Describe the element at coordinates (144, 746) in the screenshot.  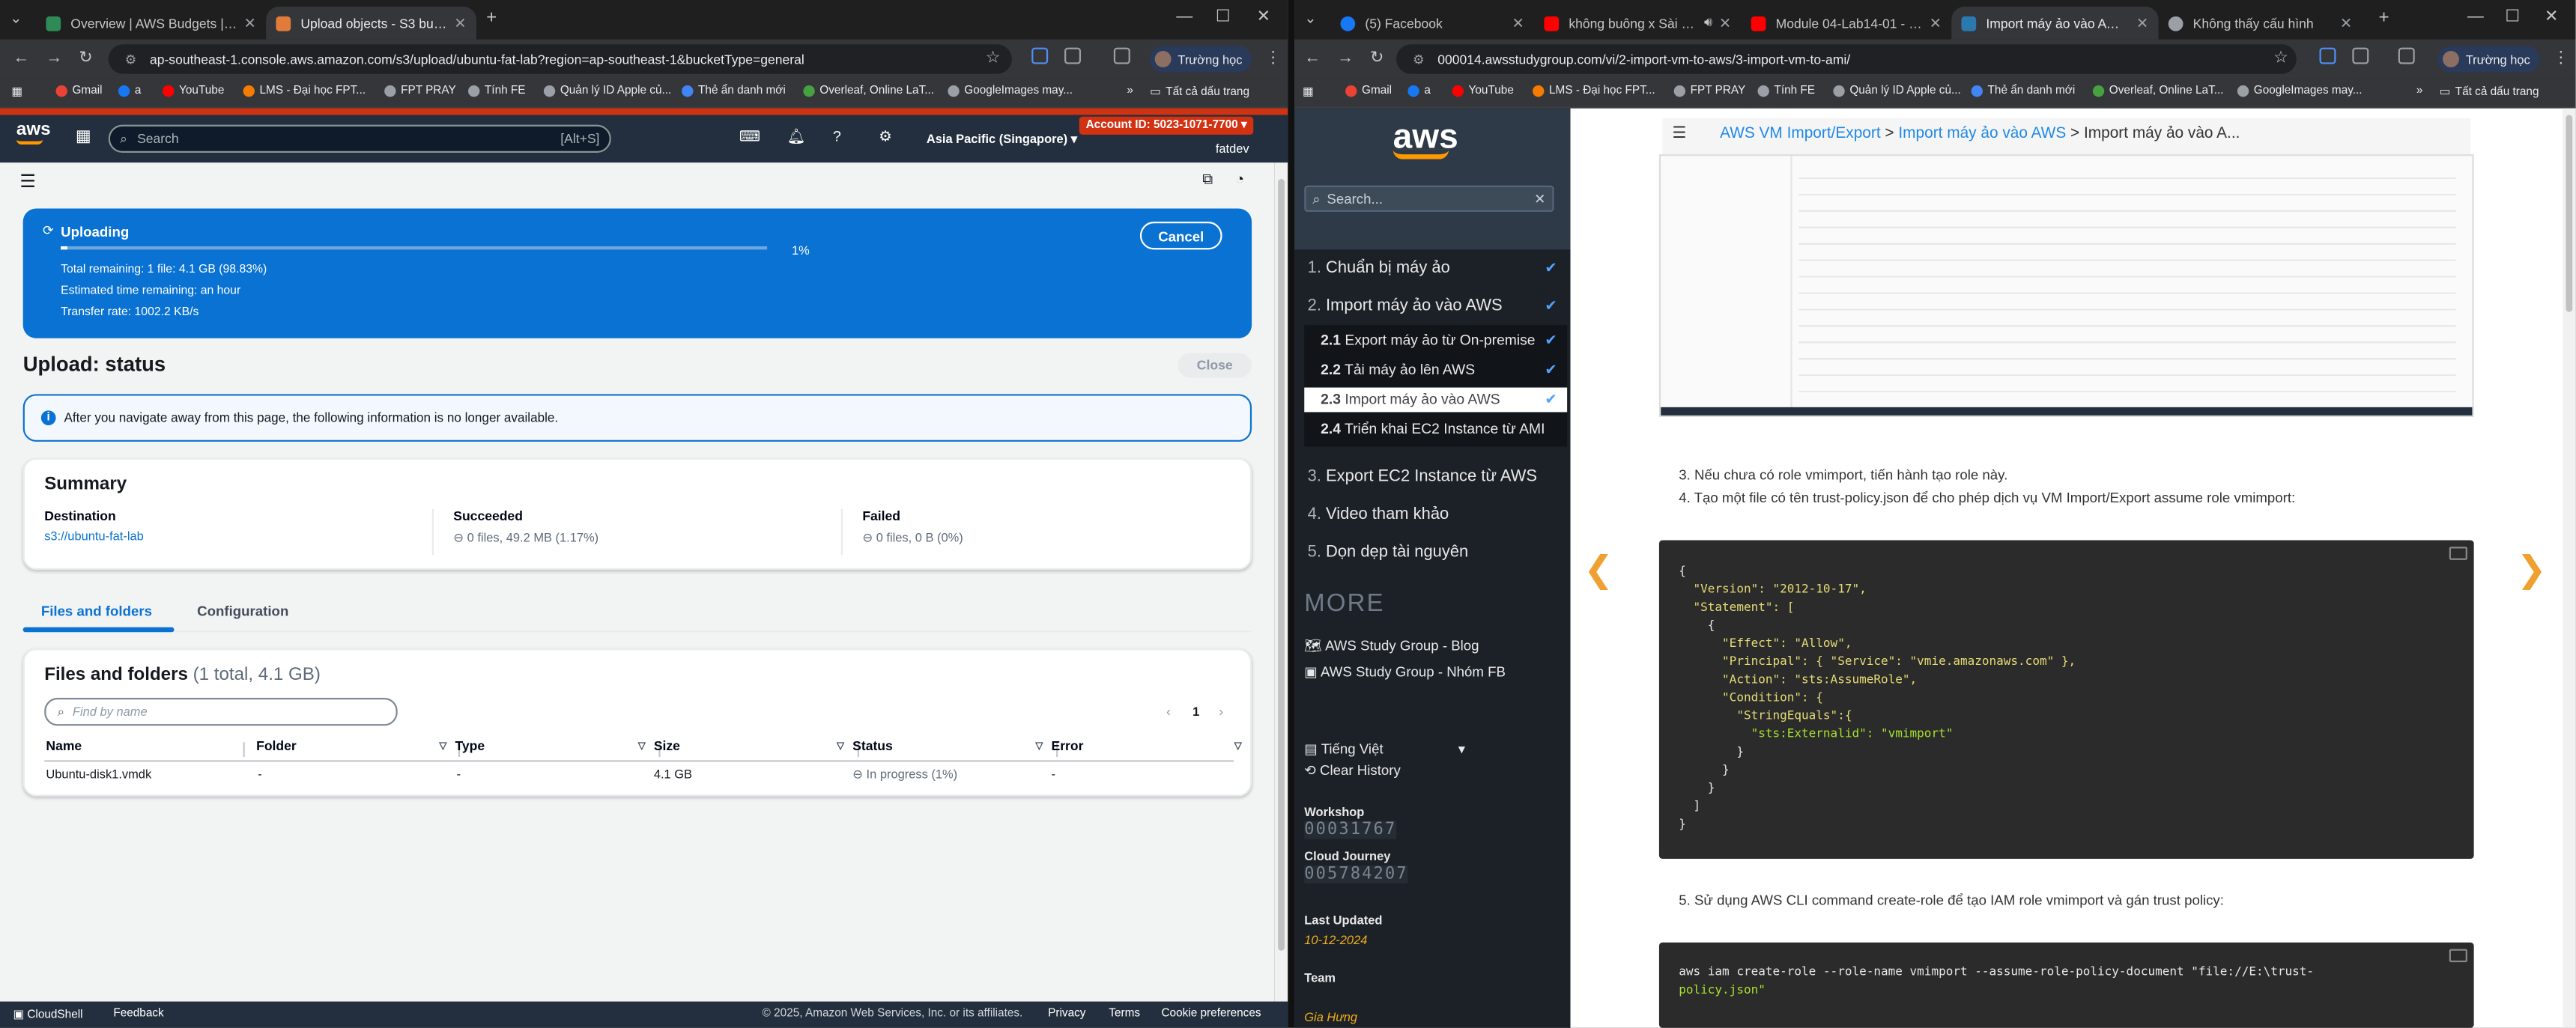
I see `col-name: Name` at that location.